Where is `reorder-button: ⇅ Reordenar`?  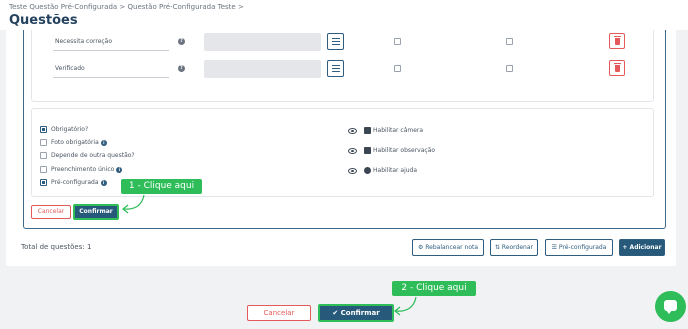
reorder-button: ⇅ Reordenar is located at coordinates (514, 247).